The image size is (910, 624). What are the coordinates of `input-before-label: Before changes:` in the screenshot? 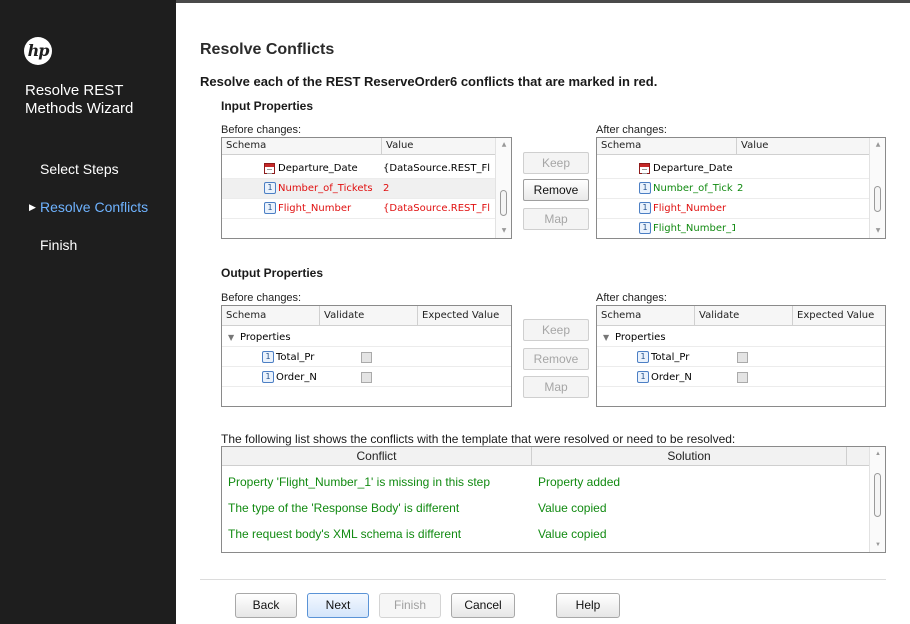 It's located at (261, 130).